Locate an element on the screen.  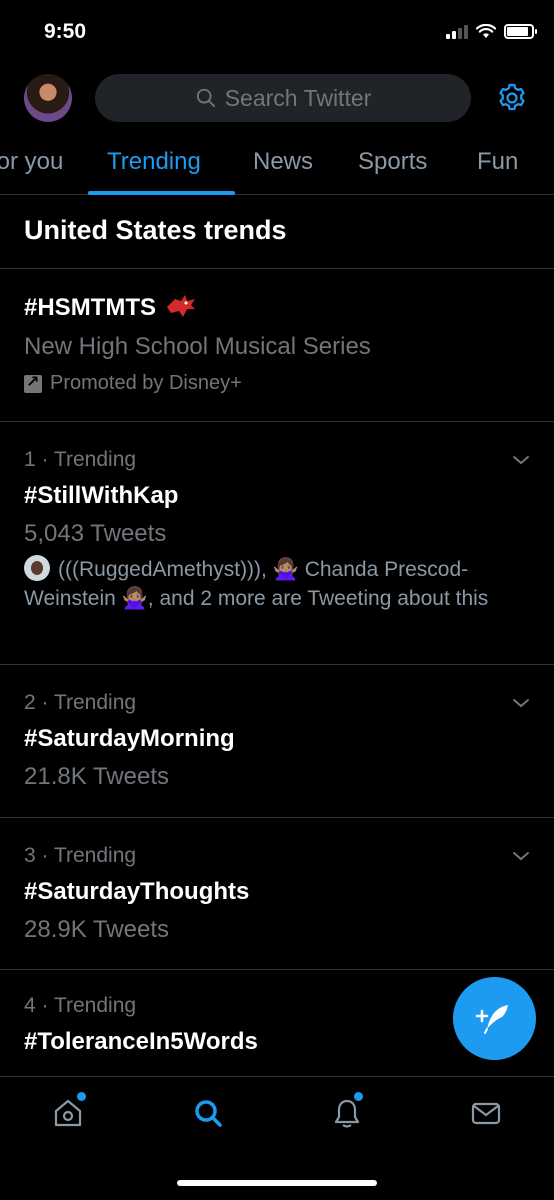
home-notification-dot is located at coordinates (81, 1096).